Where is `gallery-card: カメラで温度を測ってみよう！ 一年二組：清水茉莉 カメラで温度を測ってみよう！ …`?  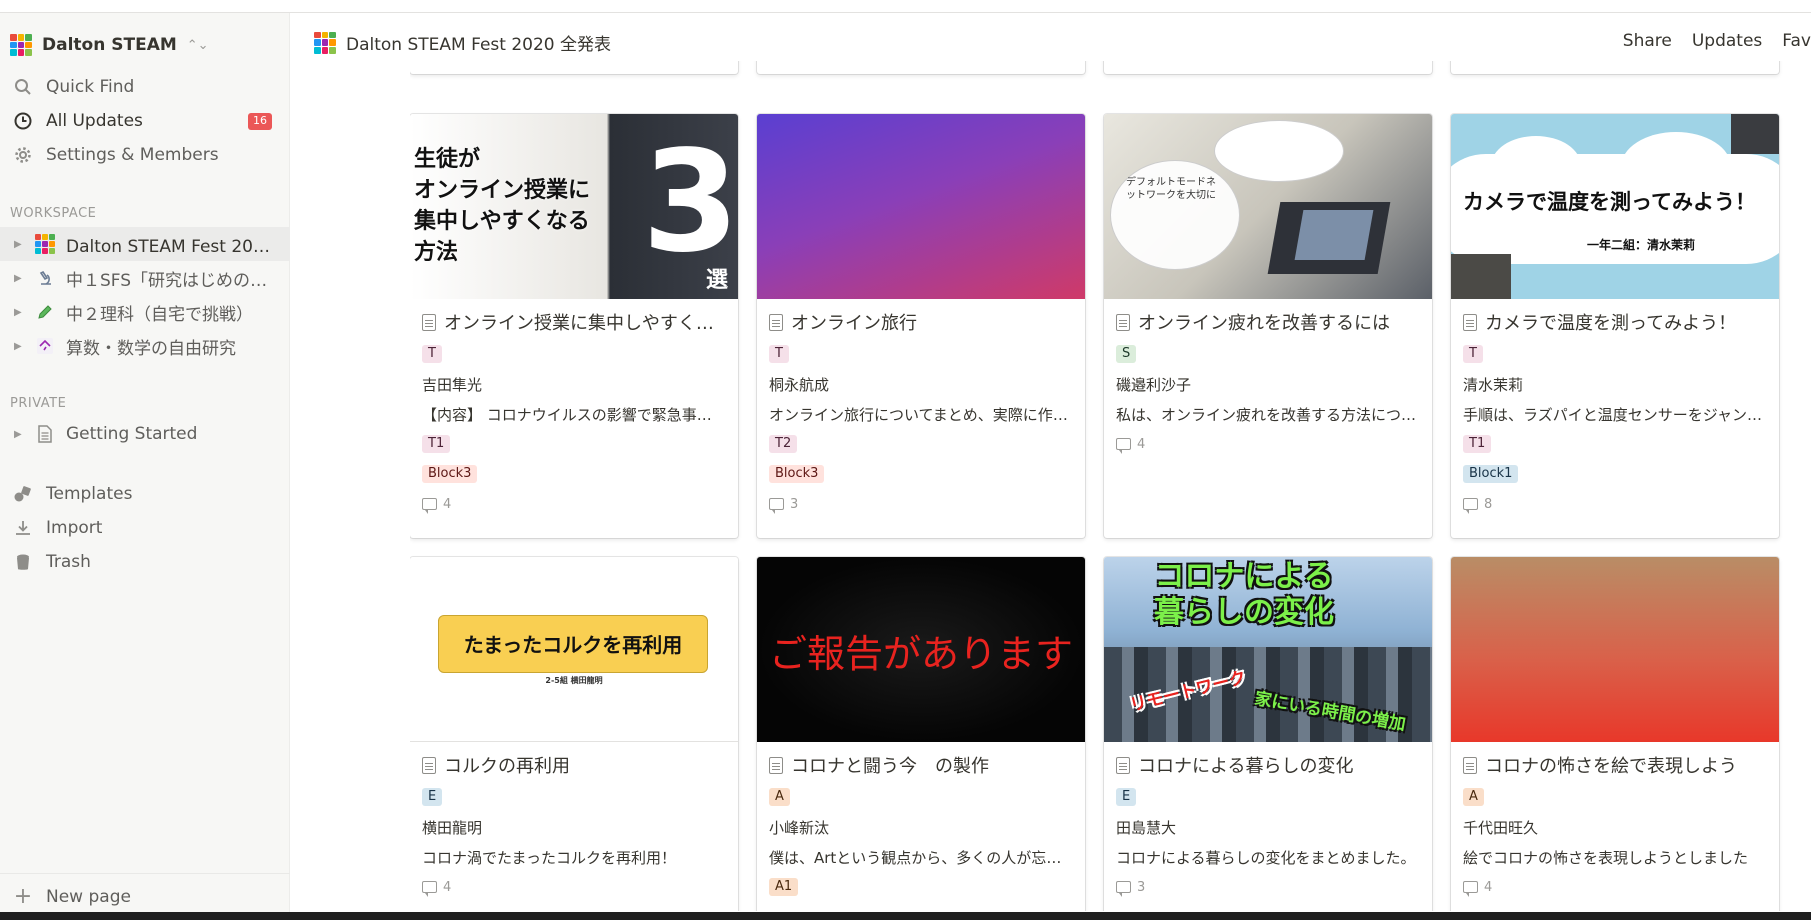 gallery-card: カメラで温度を測ってみよう！ 一年二組：清水茉莉 カメラで温度を測ってみよう！ … is located at coordinates (1615, 326).